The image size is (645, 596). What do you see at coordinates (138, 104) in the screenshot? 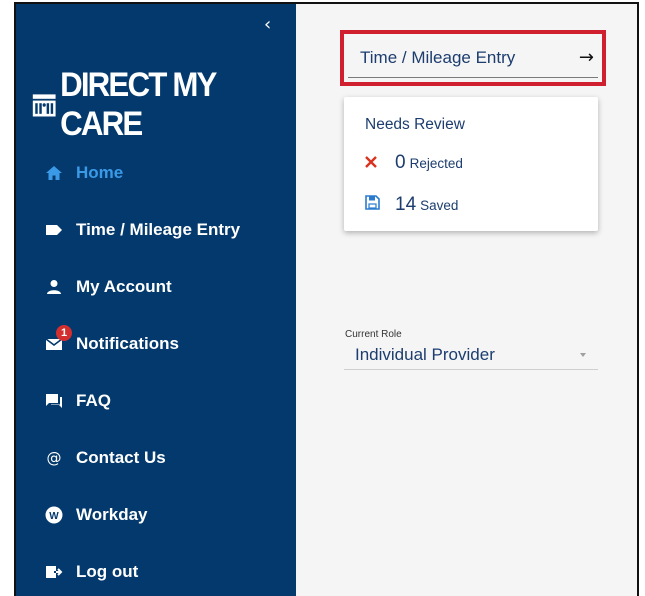
I see `logo-text: DIRECT MY CARE` at bounding box center [138, 104].